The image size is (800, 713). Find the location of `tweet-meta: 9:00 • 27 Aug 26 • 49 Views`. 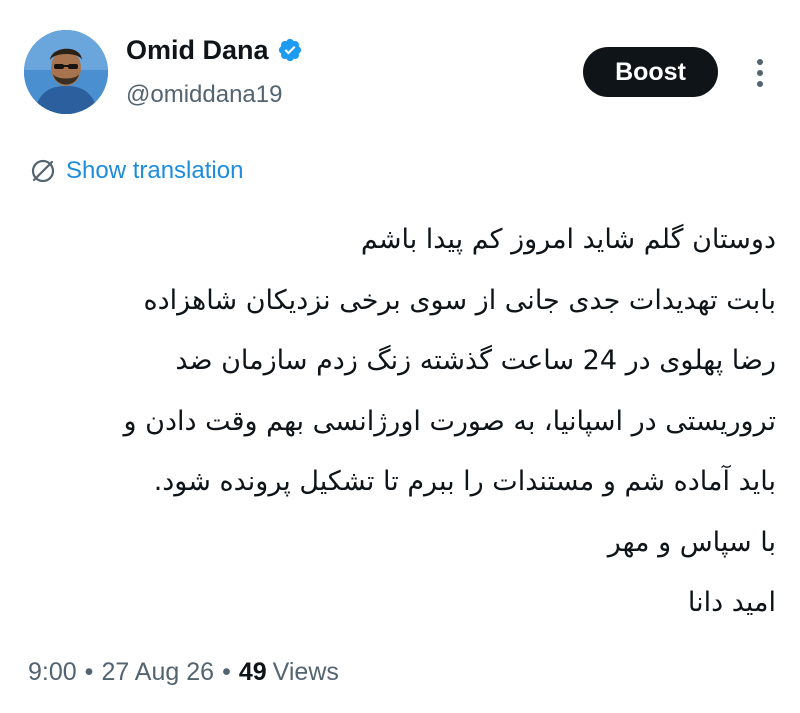

tweet-meta: 9:00 • 27 Aug 26 • 49 Views is located at coordinates (183, 672).